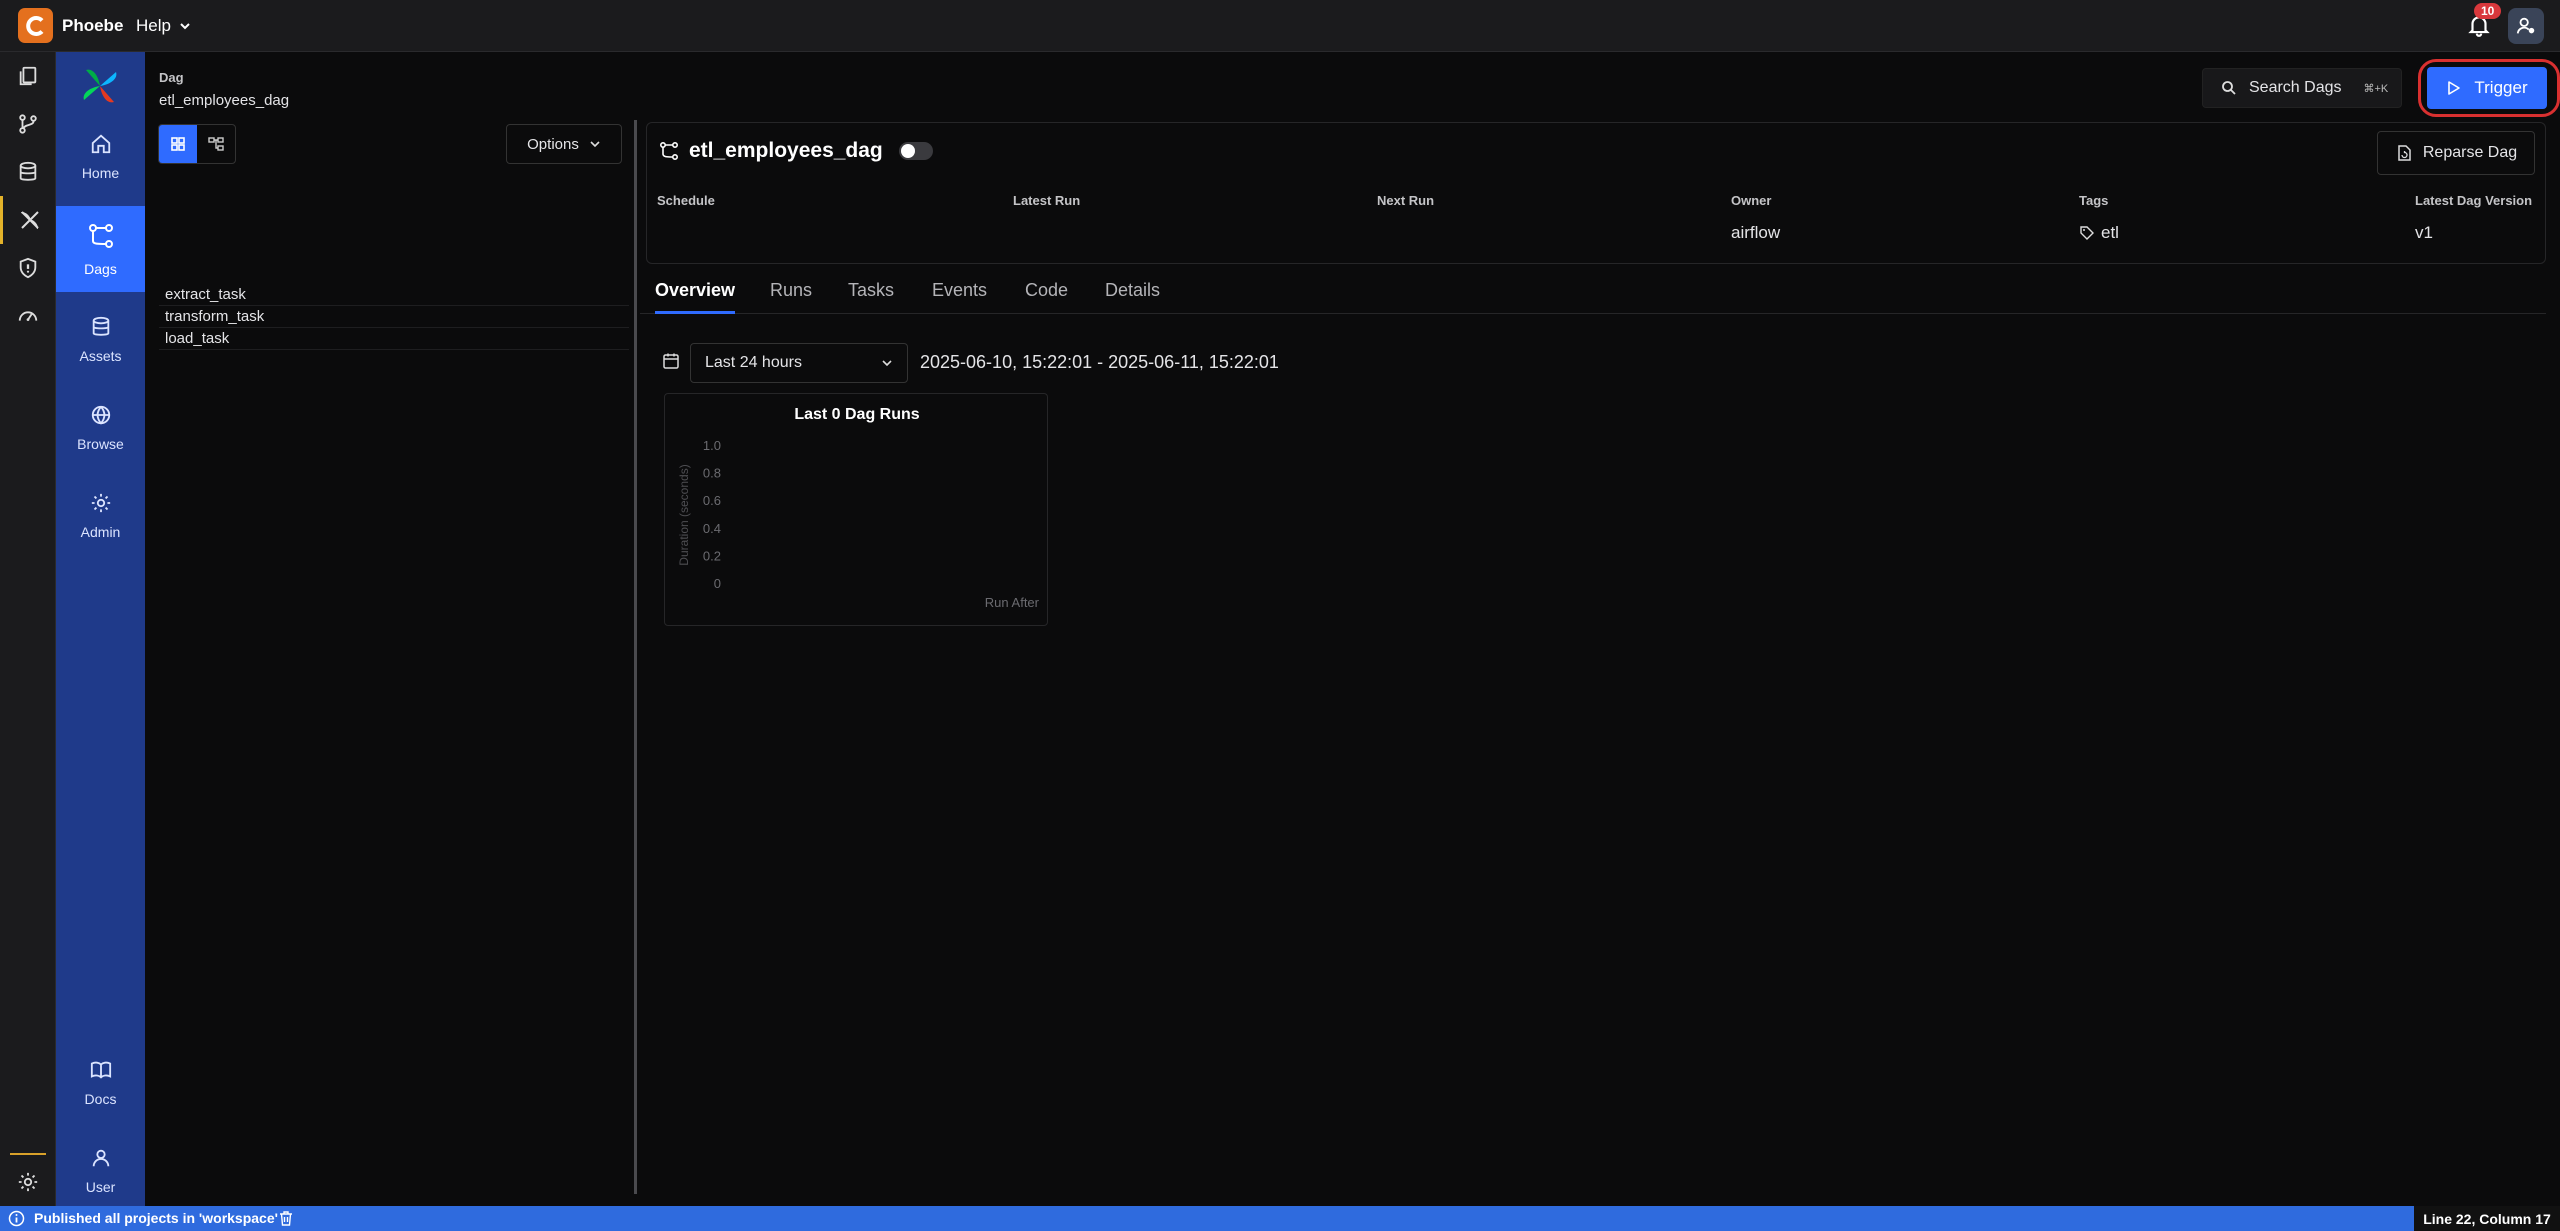 The width and height of the screenshot is (2560, 1231). I want to click on nav-item-home: Home, so click(100, 157).